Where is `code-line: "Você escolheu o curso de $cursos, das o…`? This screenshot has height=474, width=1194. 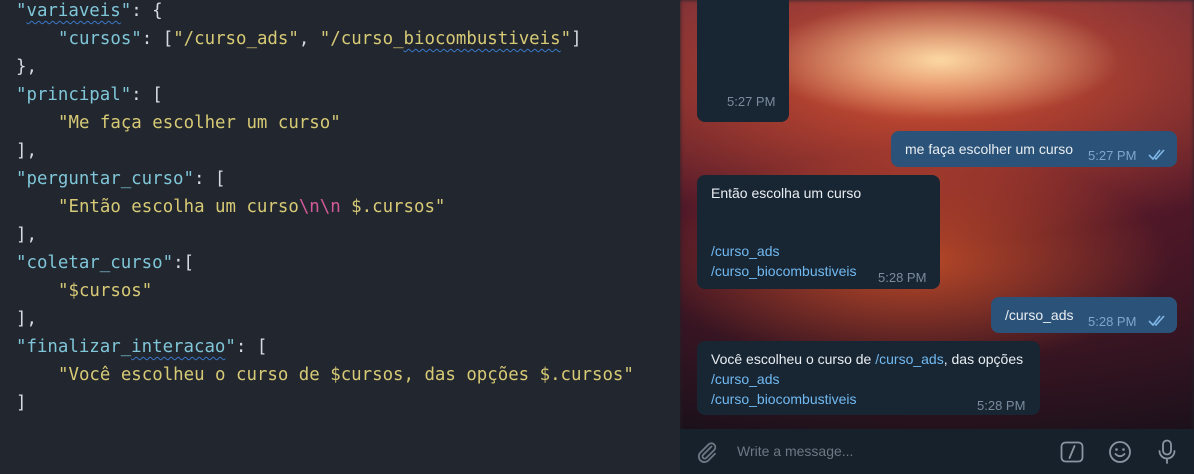
code-line: "Você escolheu o curso de $cursos, das o… is located at coordinates (346, 375).